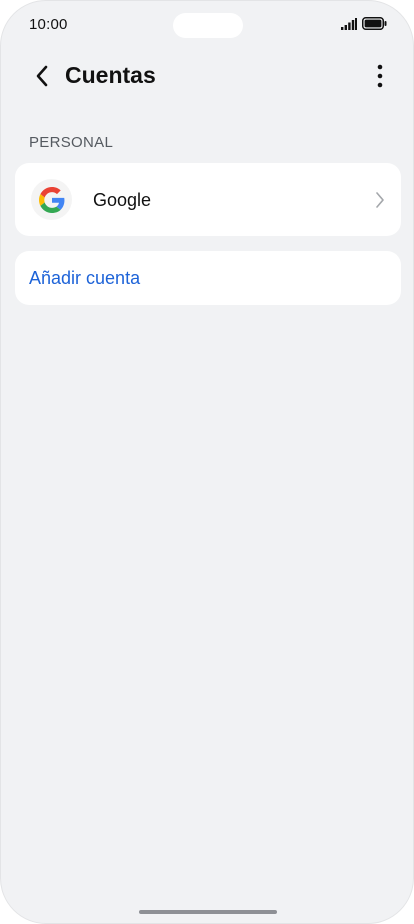  Describe the element at coordinates (71, 142) in the screenshot. I see `section-label-personal: PERSONAL` at that location.